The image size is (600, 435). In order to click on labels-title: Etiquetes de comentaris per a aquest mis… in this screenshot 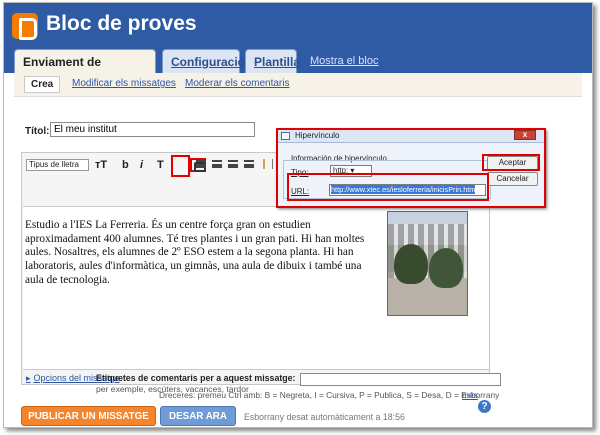, I will do `click(196, 378)`.